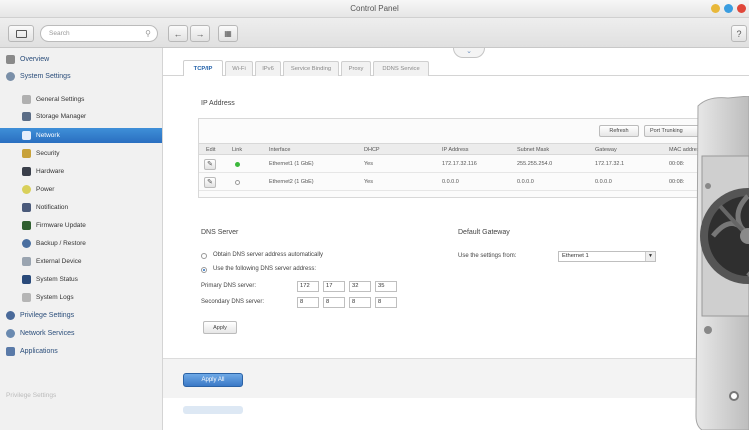 The width and height of the screenshot is (749, 430). Describe the element at coordinates (213, 410) in the screenshot. I see `faded-reflection` at that location.